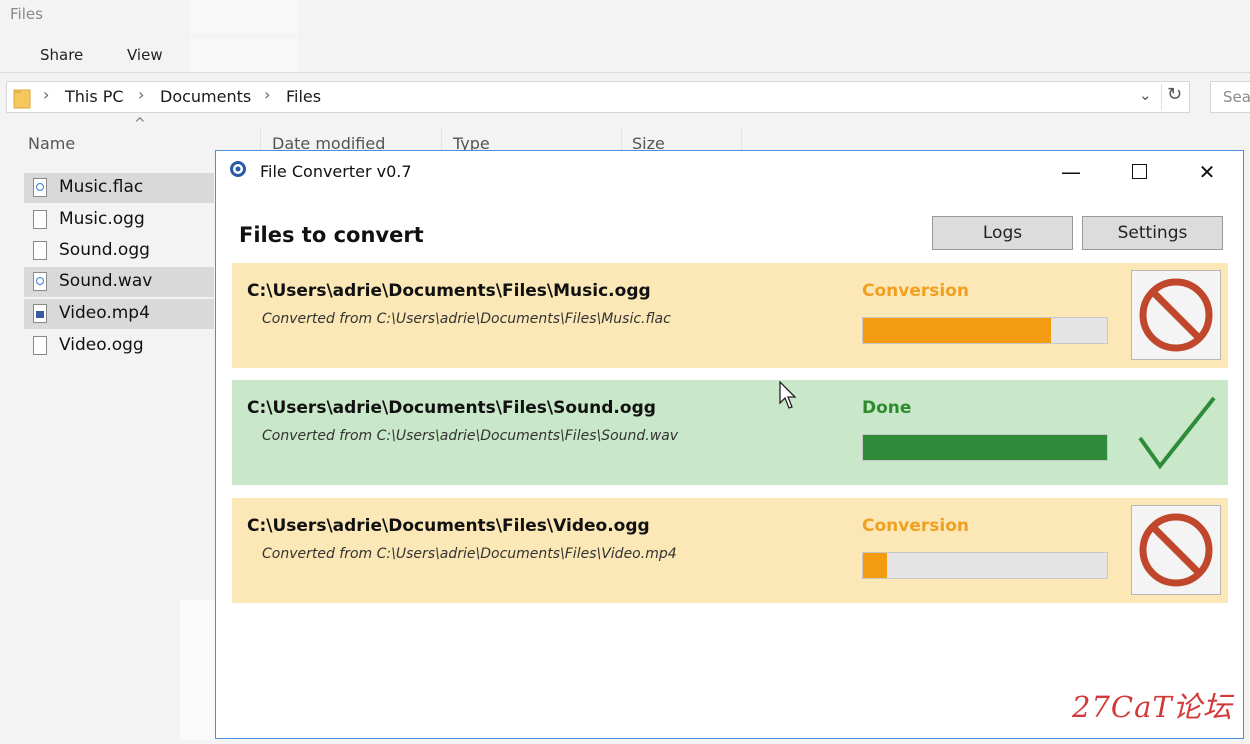  Describe the element at coordinates (336, 171) in the screenshot. I see `window-title-text: File Converter v0.7` at that location.